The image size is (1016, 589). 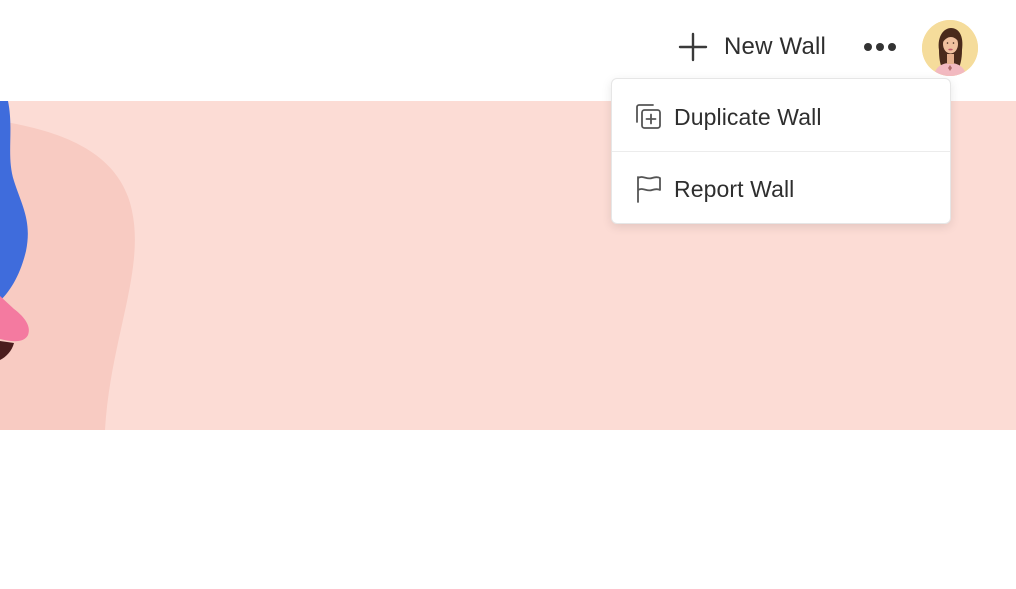 I want to click on menu-item-report-wall: Report Wall, so click(x=781, y=189).